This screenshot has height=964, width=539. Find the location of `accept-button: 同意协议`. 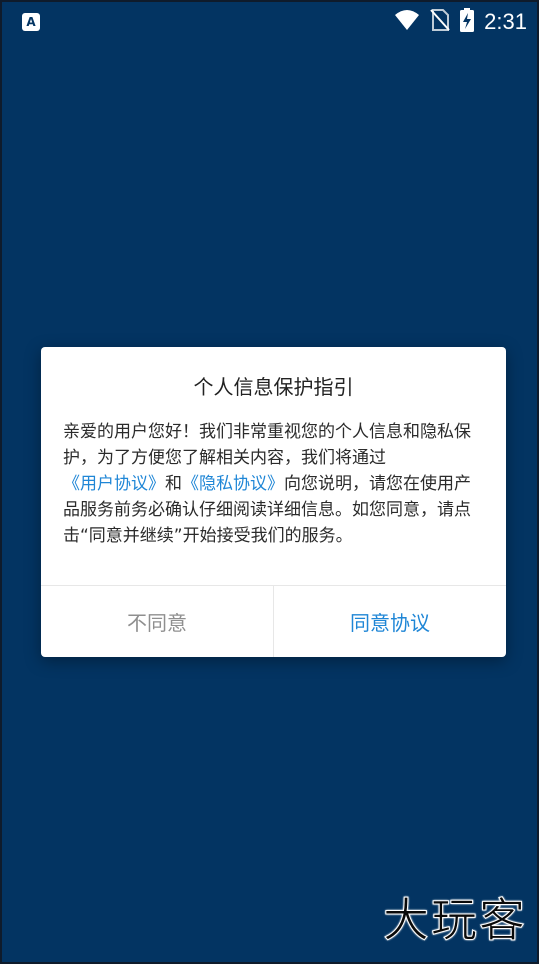

accept-button: 同意协议 is located at coordinates (390, 621).